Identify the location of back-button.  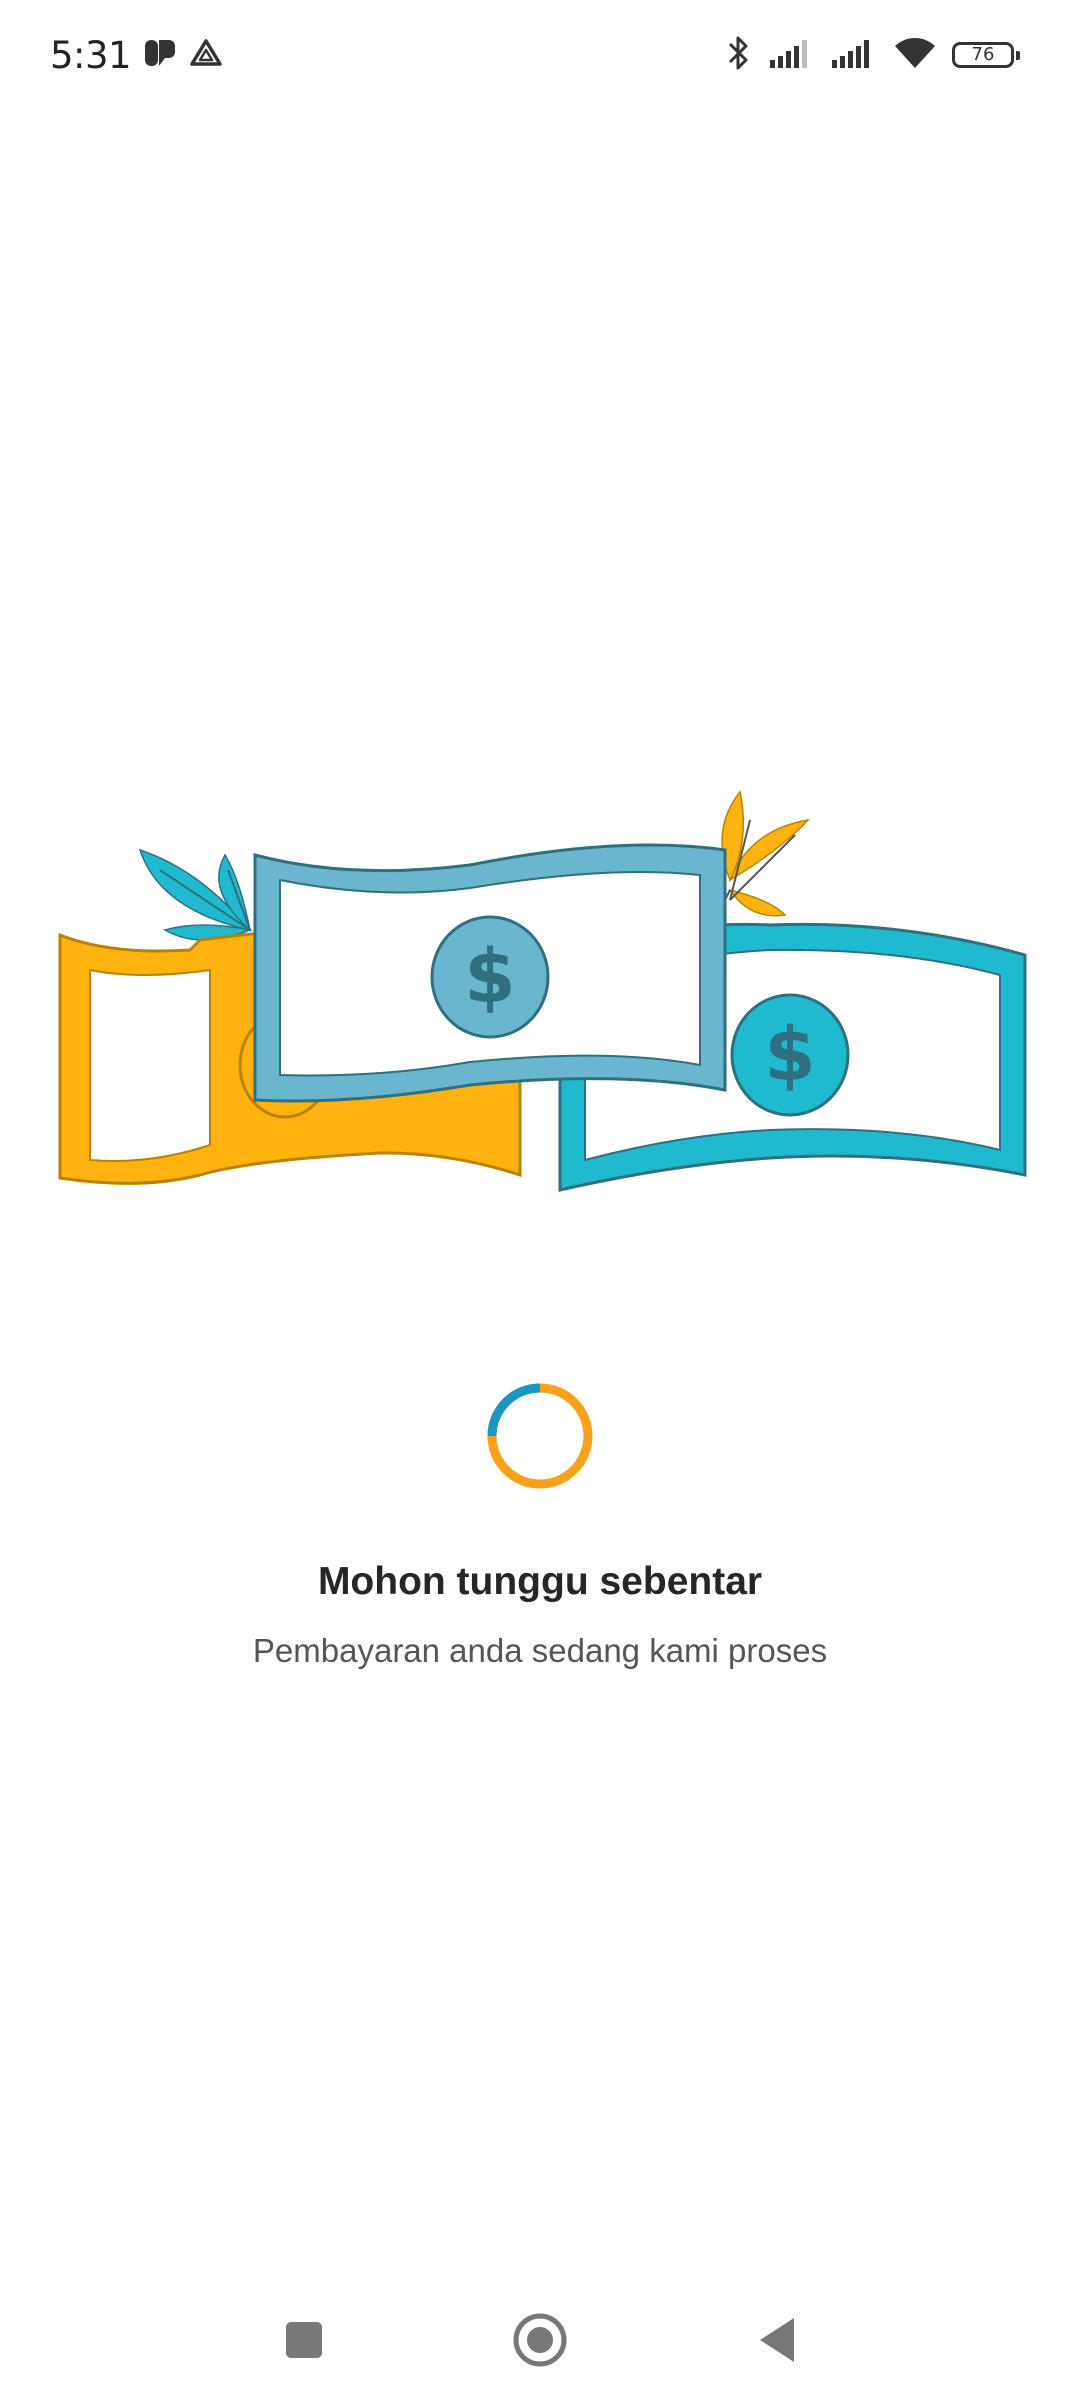
(776, 2340).